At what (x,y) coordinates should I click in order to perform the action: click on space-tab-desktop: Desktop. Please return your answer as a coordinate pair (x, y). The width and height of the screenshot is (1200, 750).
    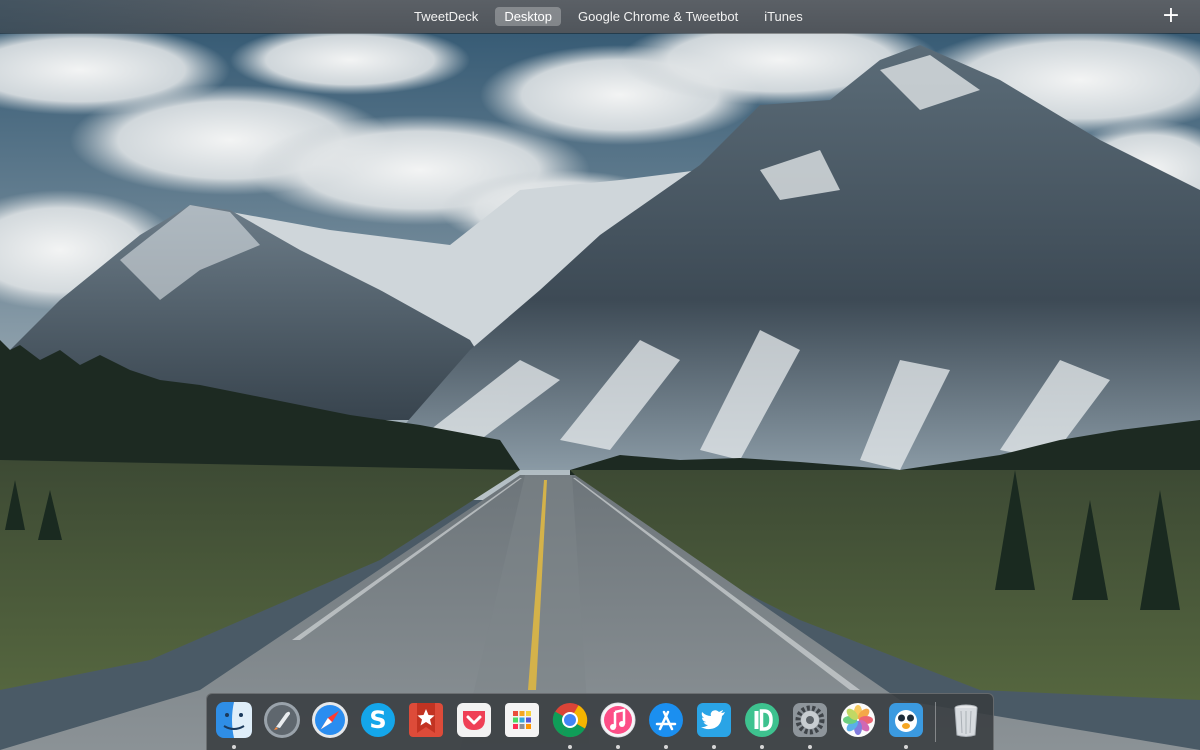
    Looking at the image, I should click on (528, 16).